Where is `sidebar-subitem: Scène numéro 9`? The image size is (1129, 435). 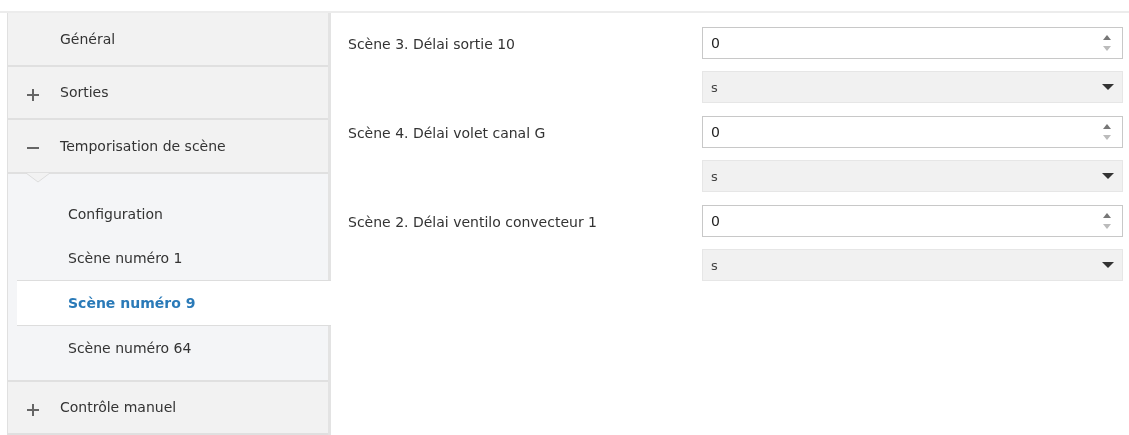 sidebar-subitem: Scène numéro 9 is located at coordinates (174, 302).